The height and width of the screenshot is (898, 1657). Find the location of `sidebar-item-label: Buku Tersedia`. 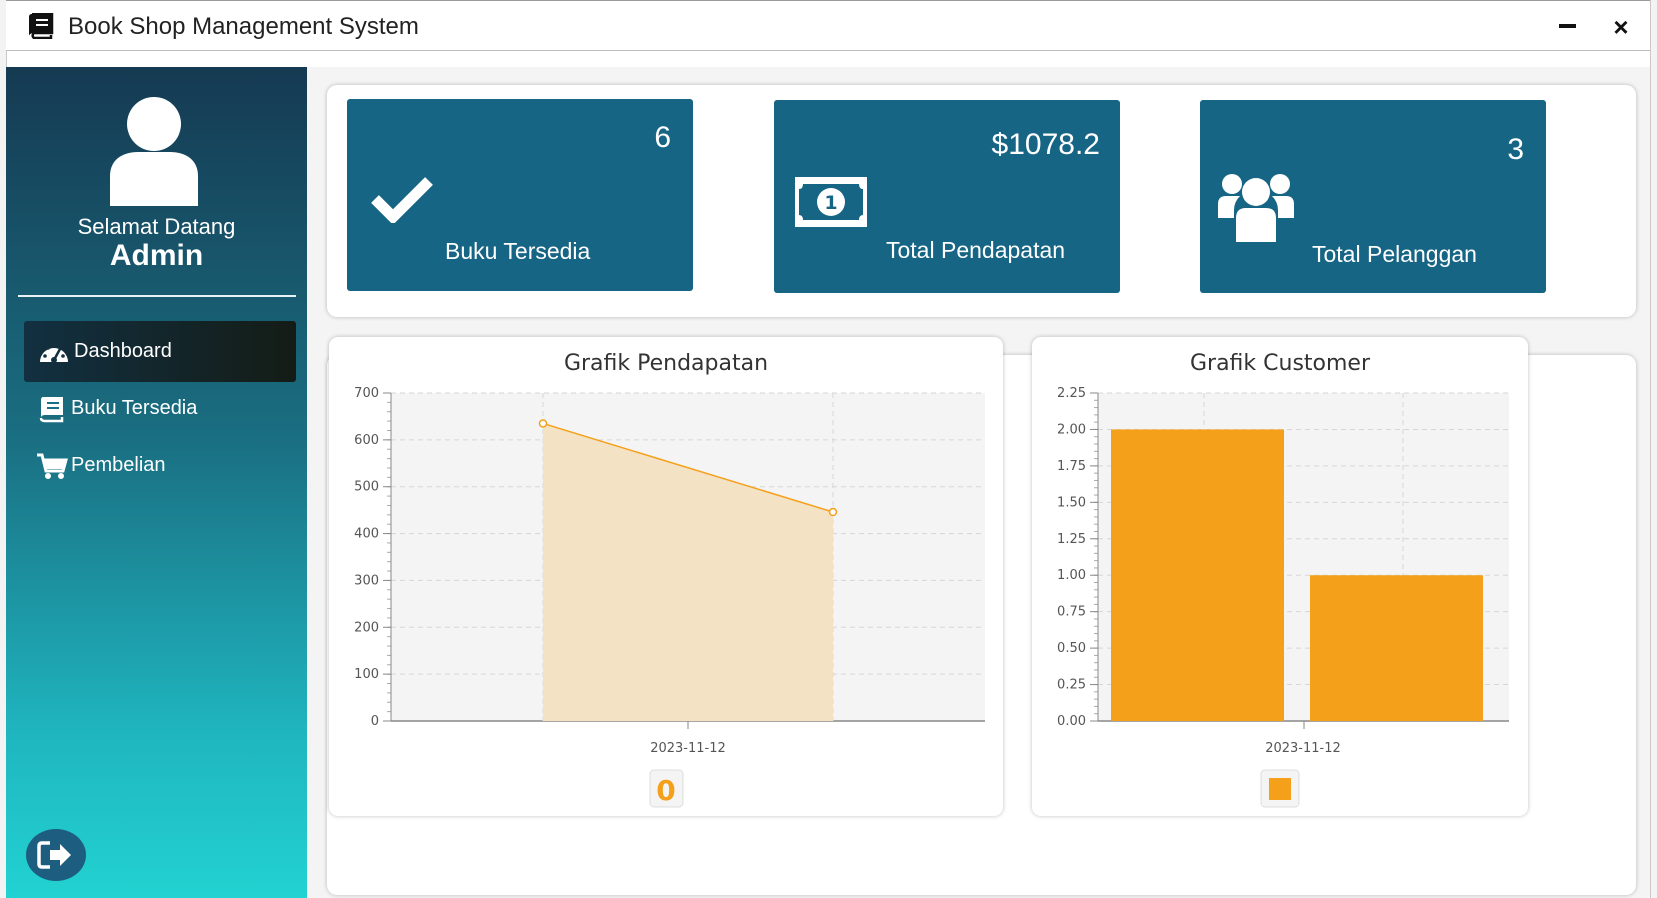

sidebar-item-label: Buku Tersedia is located at coordinates (134, 408).